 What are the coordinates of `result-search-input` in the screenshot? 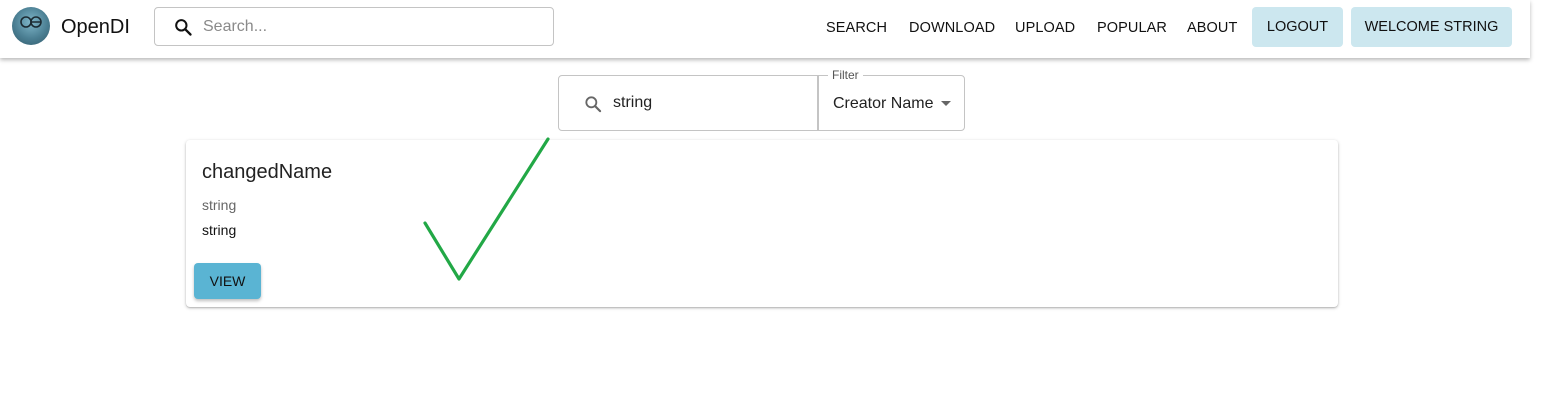 It's located at (710, 103).